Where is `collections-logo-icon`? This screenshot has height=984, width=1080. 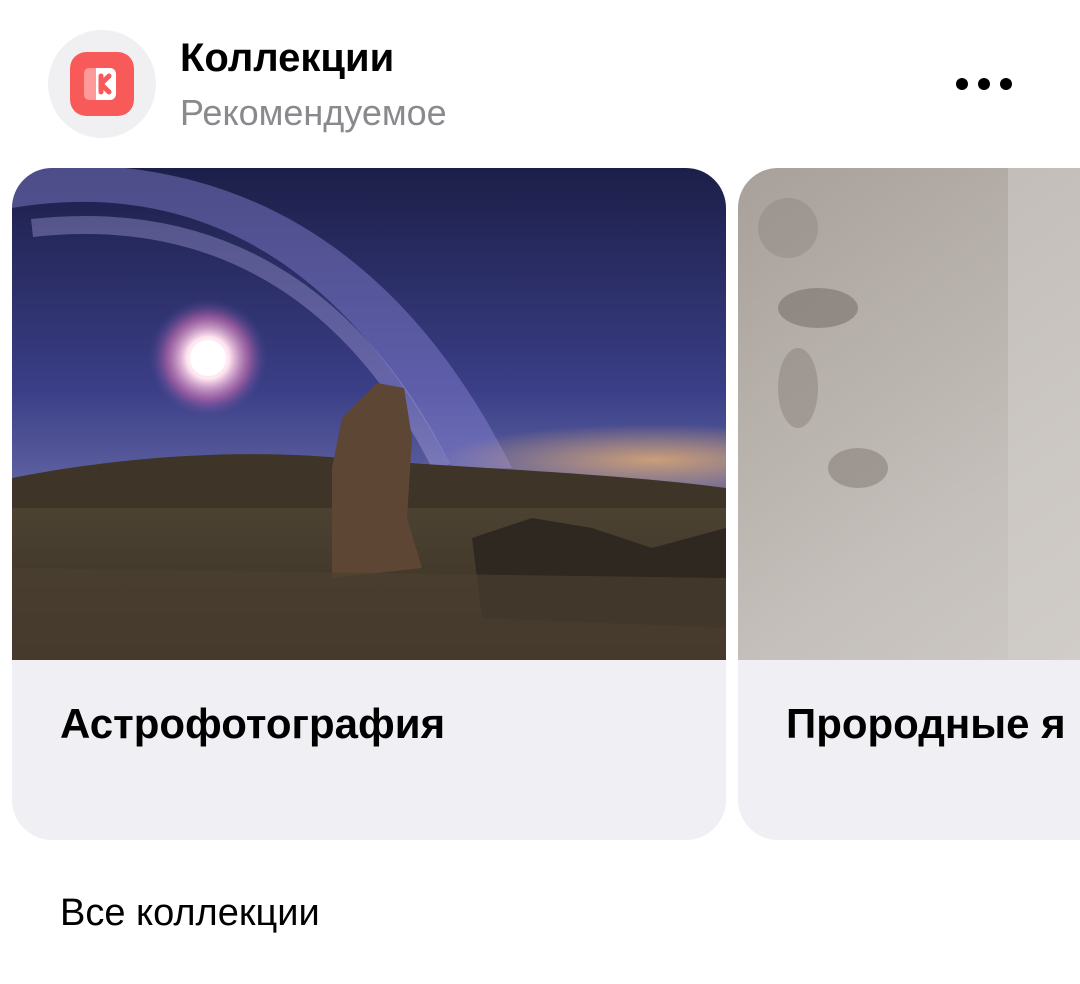 collections-logo-icon is located at coordinates (102, 84).